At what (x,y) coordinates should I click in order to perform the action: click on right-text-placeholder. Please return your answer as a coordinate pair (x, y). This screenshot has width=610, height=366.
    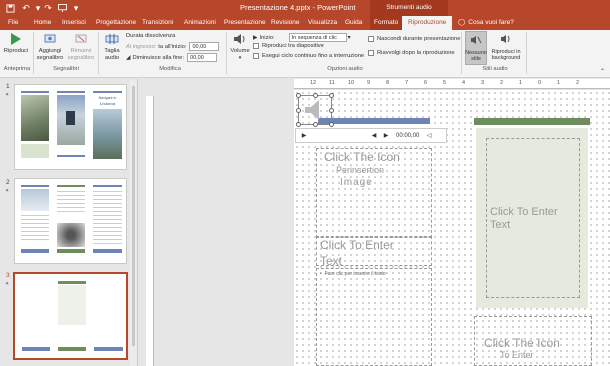
    Looking at the image, I should click on (533, 218).